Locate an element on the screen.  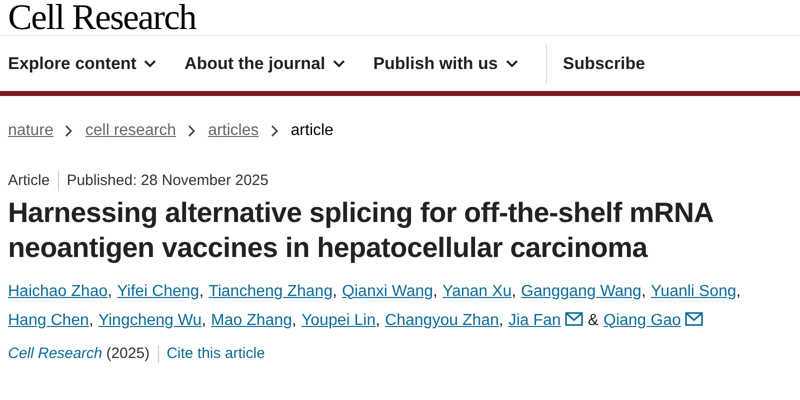
nav-menu-item: About the journal is located at coordinates (265, 63).